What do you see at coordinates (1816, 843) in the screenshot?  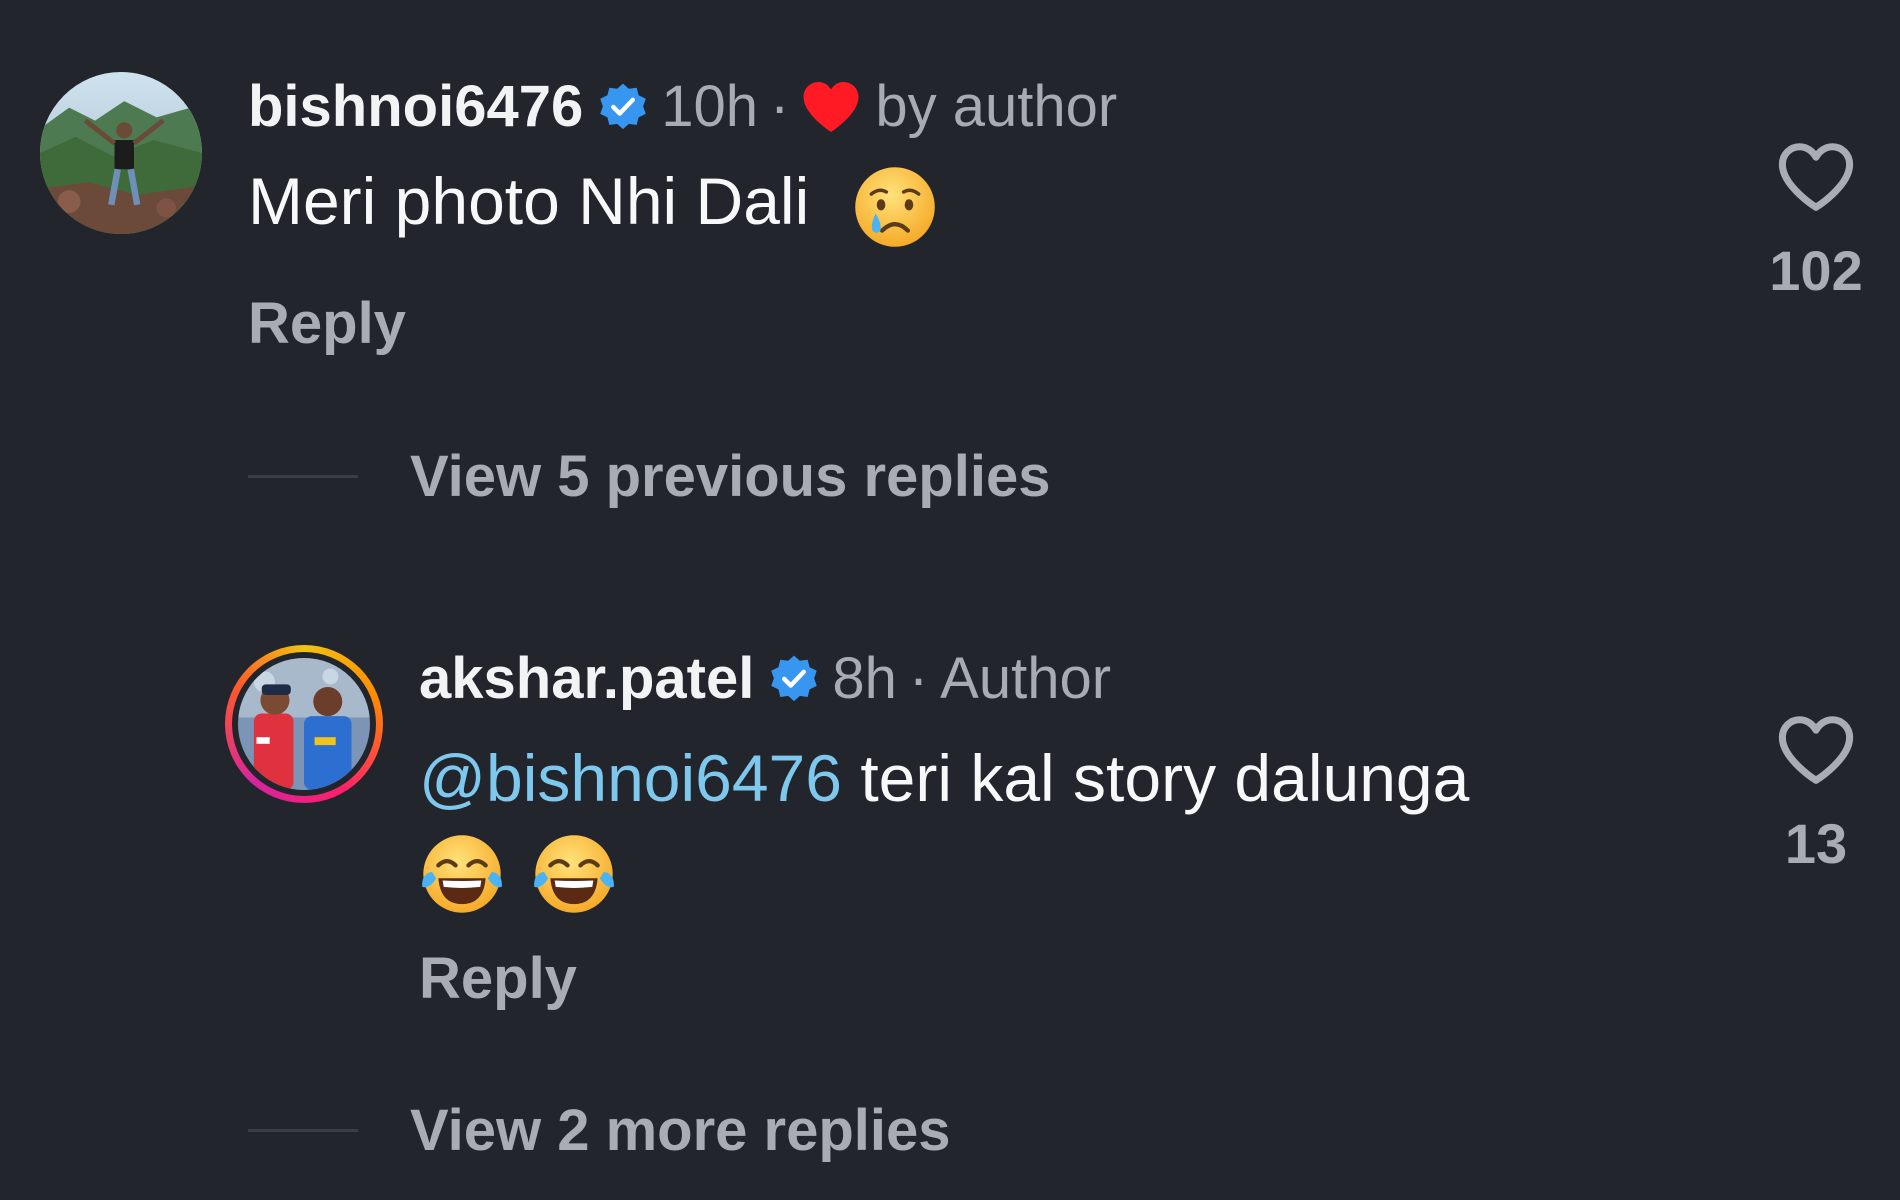 I see `reply-like-count: 13` at bounding box center [1816, 843].